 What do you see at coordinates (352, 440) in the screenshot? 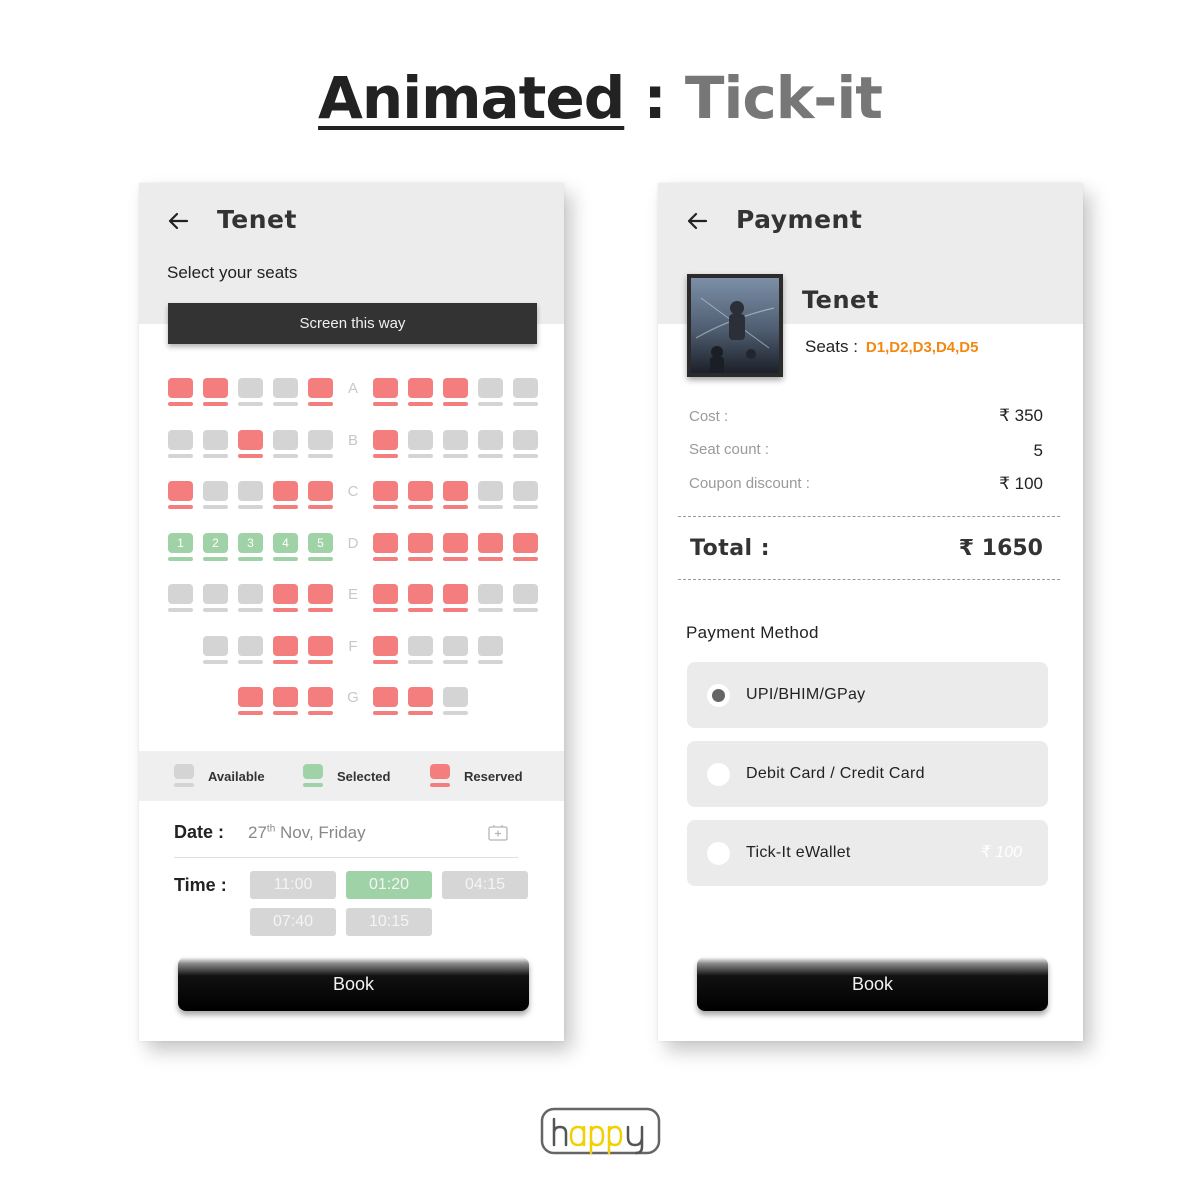
I see `row-letter-B: B` at bounding box center [352, 440].